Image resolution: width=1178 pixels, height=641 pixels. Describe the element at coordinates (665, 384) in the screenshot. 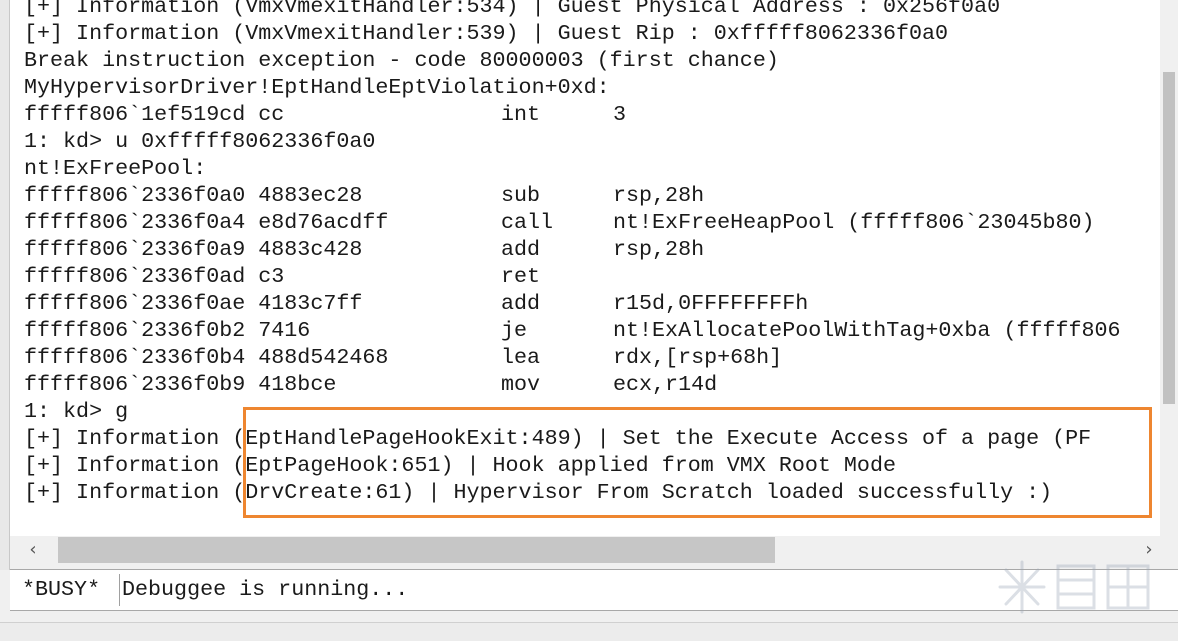

I see `disasm-operands: ecx,r14d` at that location.